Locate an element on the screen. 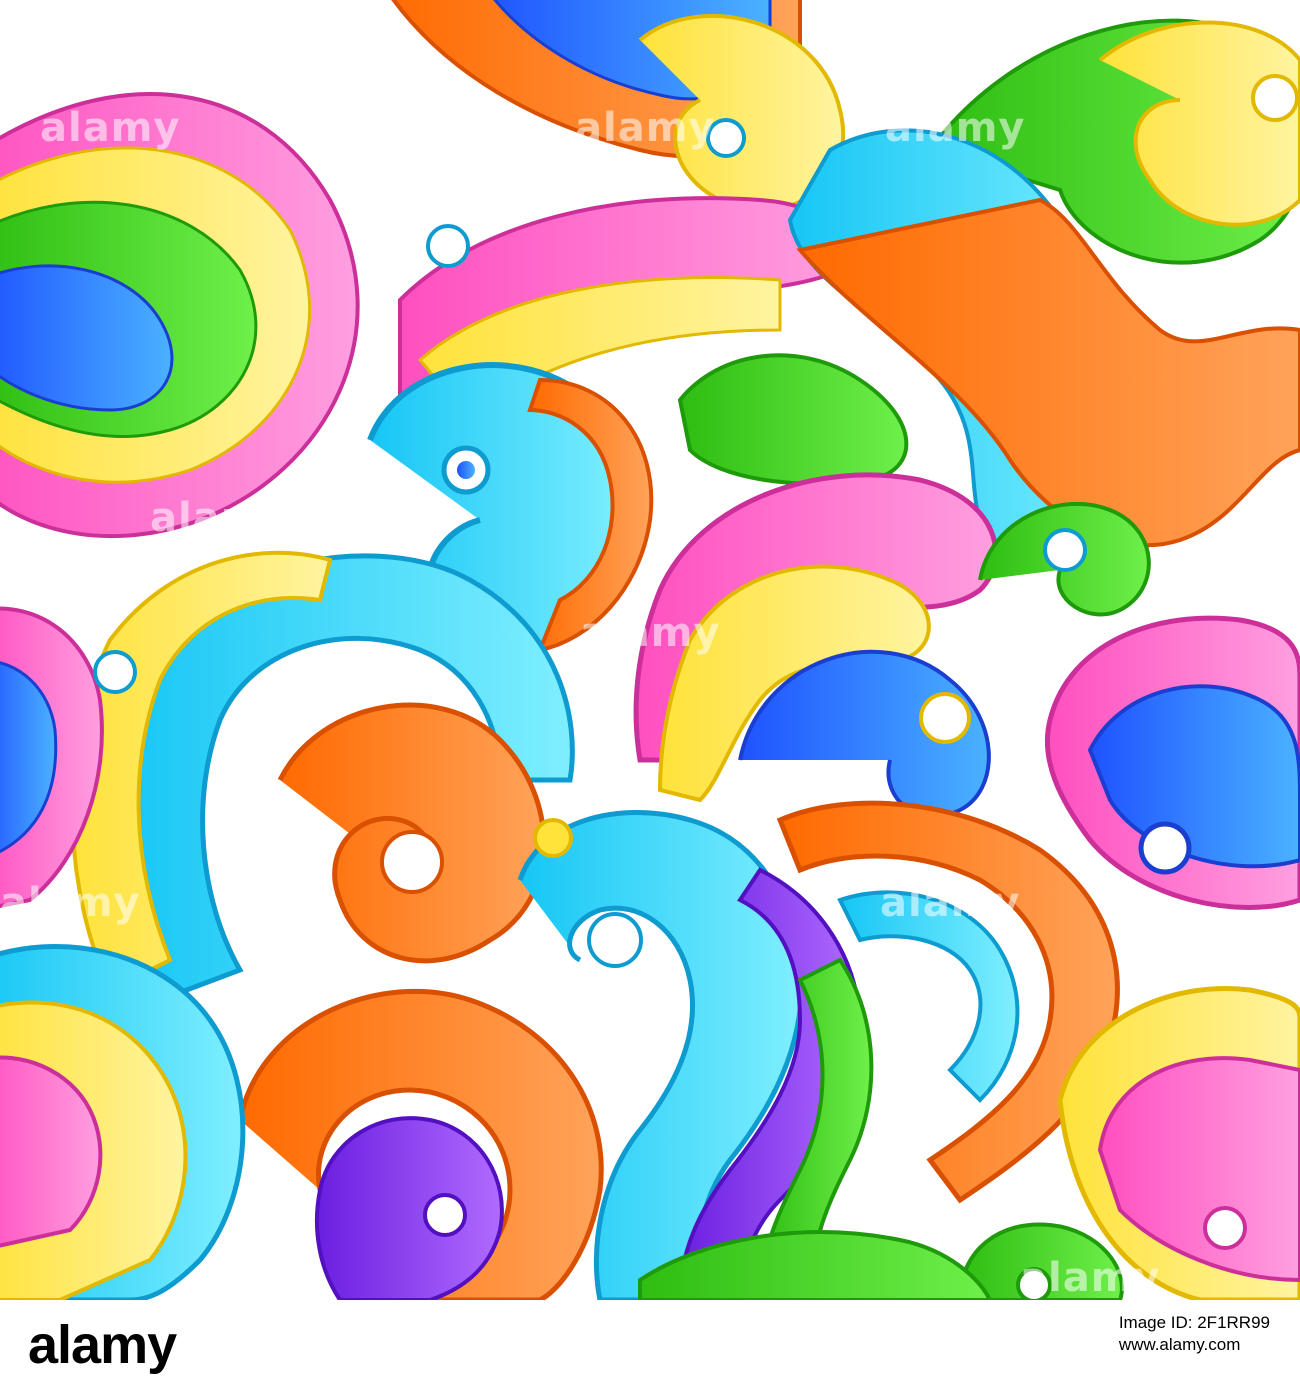  image-id-line: Image ID: 2F1RR99 is located at coordinates (1194, 1322).